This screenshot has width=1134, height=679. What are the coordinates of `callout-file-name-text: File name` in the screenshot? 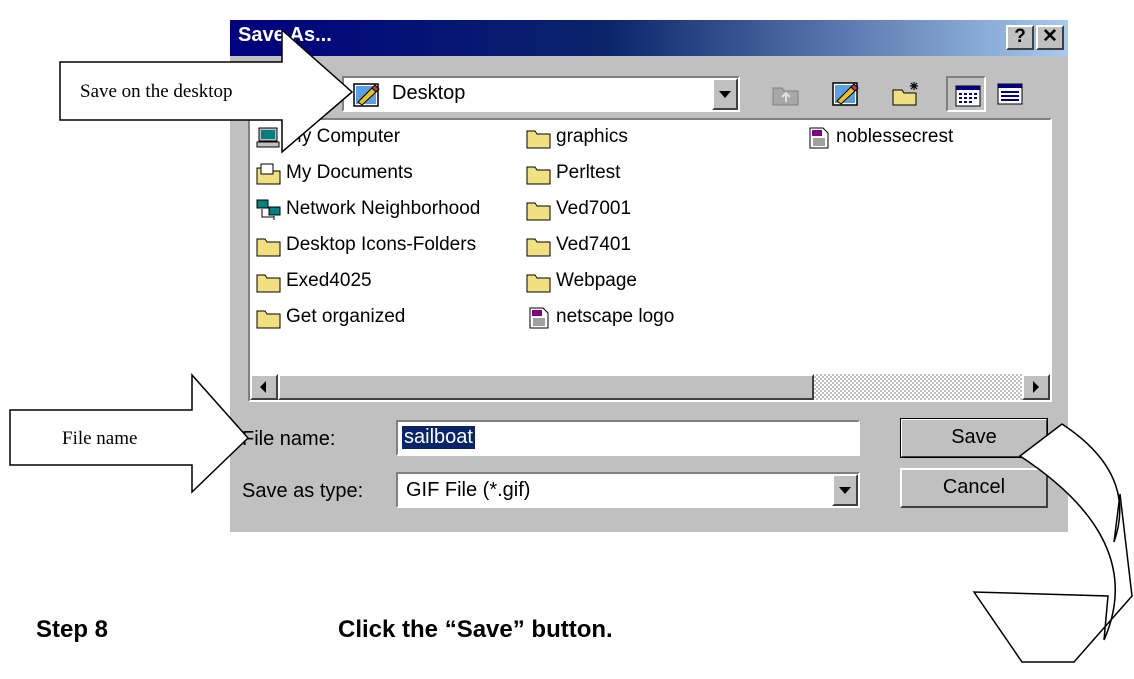 It's located at (100, 438).